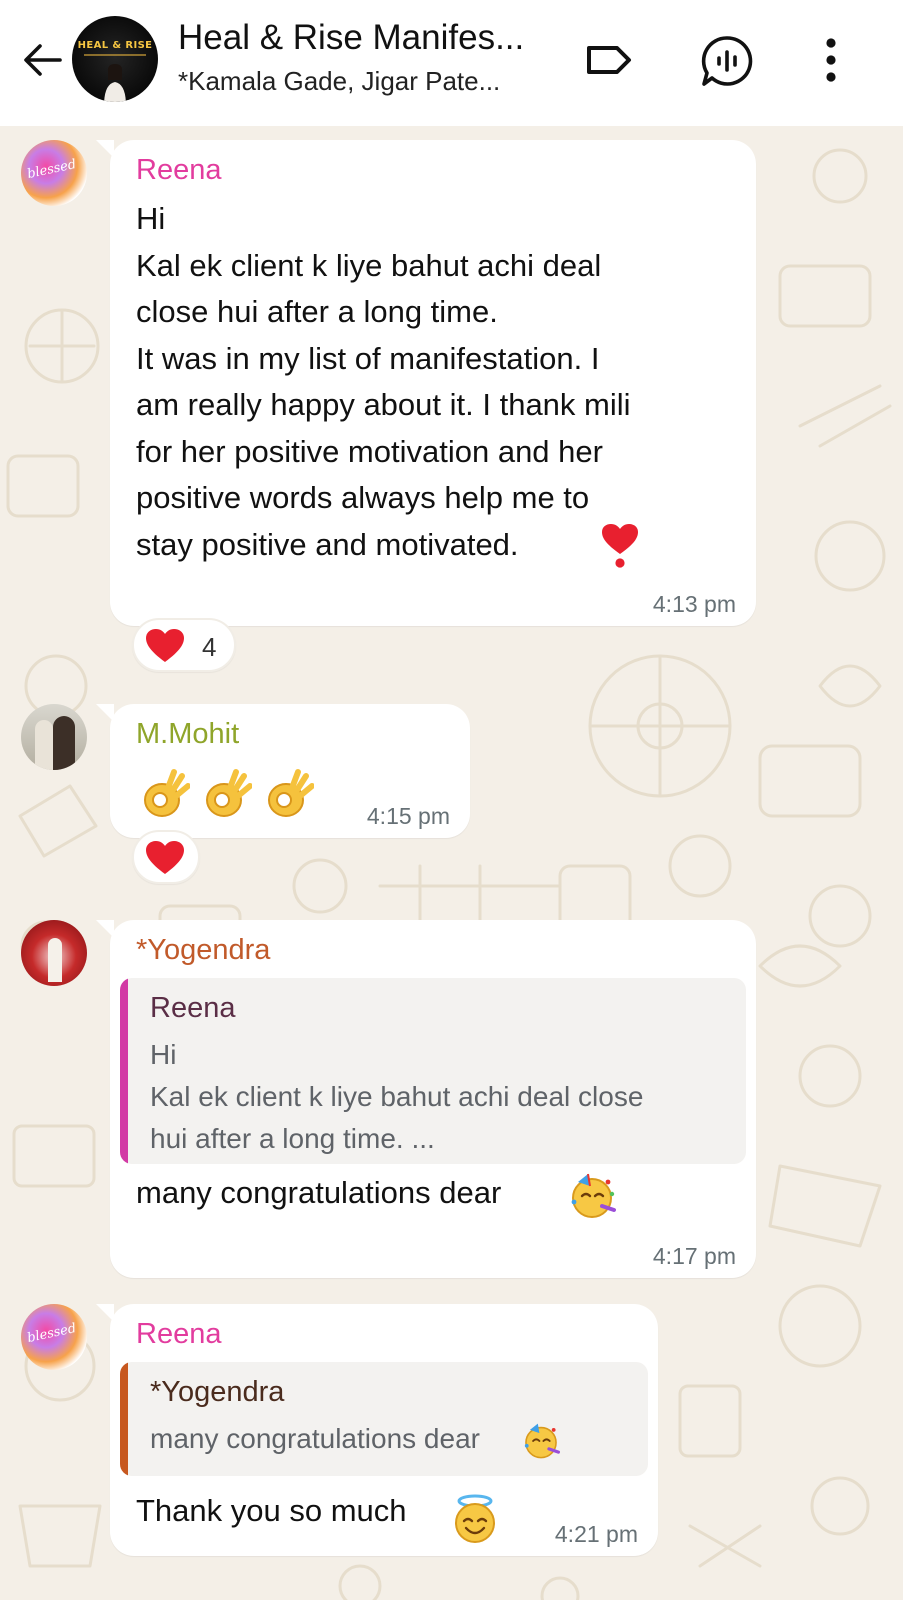 The image size is (903, 1600). Describe the element at coordinates (217, 1392) in the screenshot. I see `quoted-sender: *Yogendra` at that location.